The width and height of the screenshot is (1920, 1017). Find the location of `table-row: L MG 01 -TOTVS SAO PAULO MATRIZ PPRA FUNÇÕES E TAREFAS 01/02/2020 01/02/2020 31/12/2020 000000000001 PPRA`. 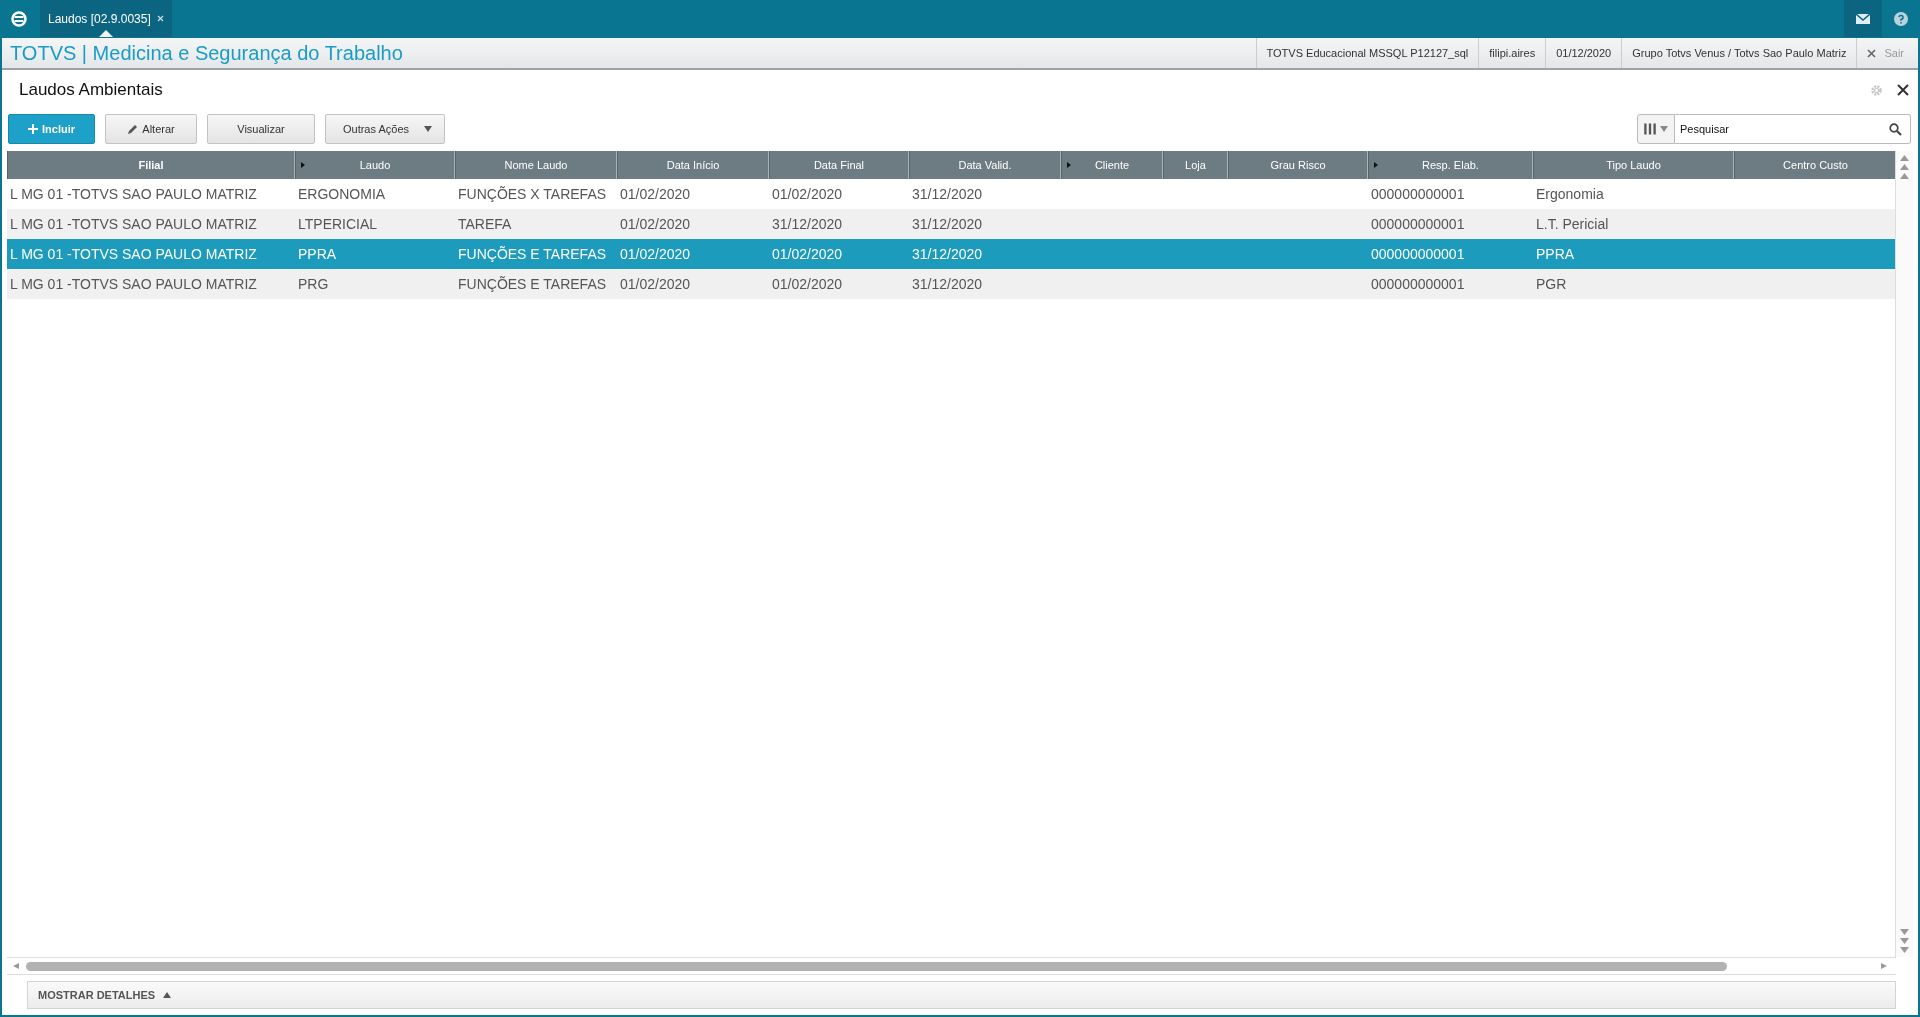

table-row: L MG 01 -TOTVS SAO PAULO MATRIZ PPRA FUNÇÕES E TAREFAS 01/02/2020 01/02/2020 31/12/2020 000000000001 PPRA is located at coordinates (951, 254).